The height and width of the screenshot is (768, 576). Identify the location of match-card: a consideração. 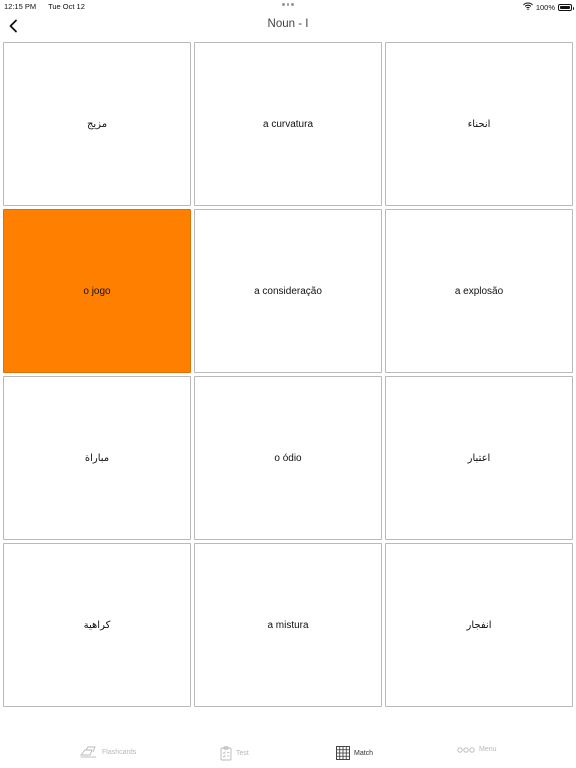
(288, 291).